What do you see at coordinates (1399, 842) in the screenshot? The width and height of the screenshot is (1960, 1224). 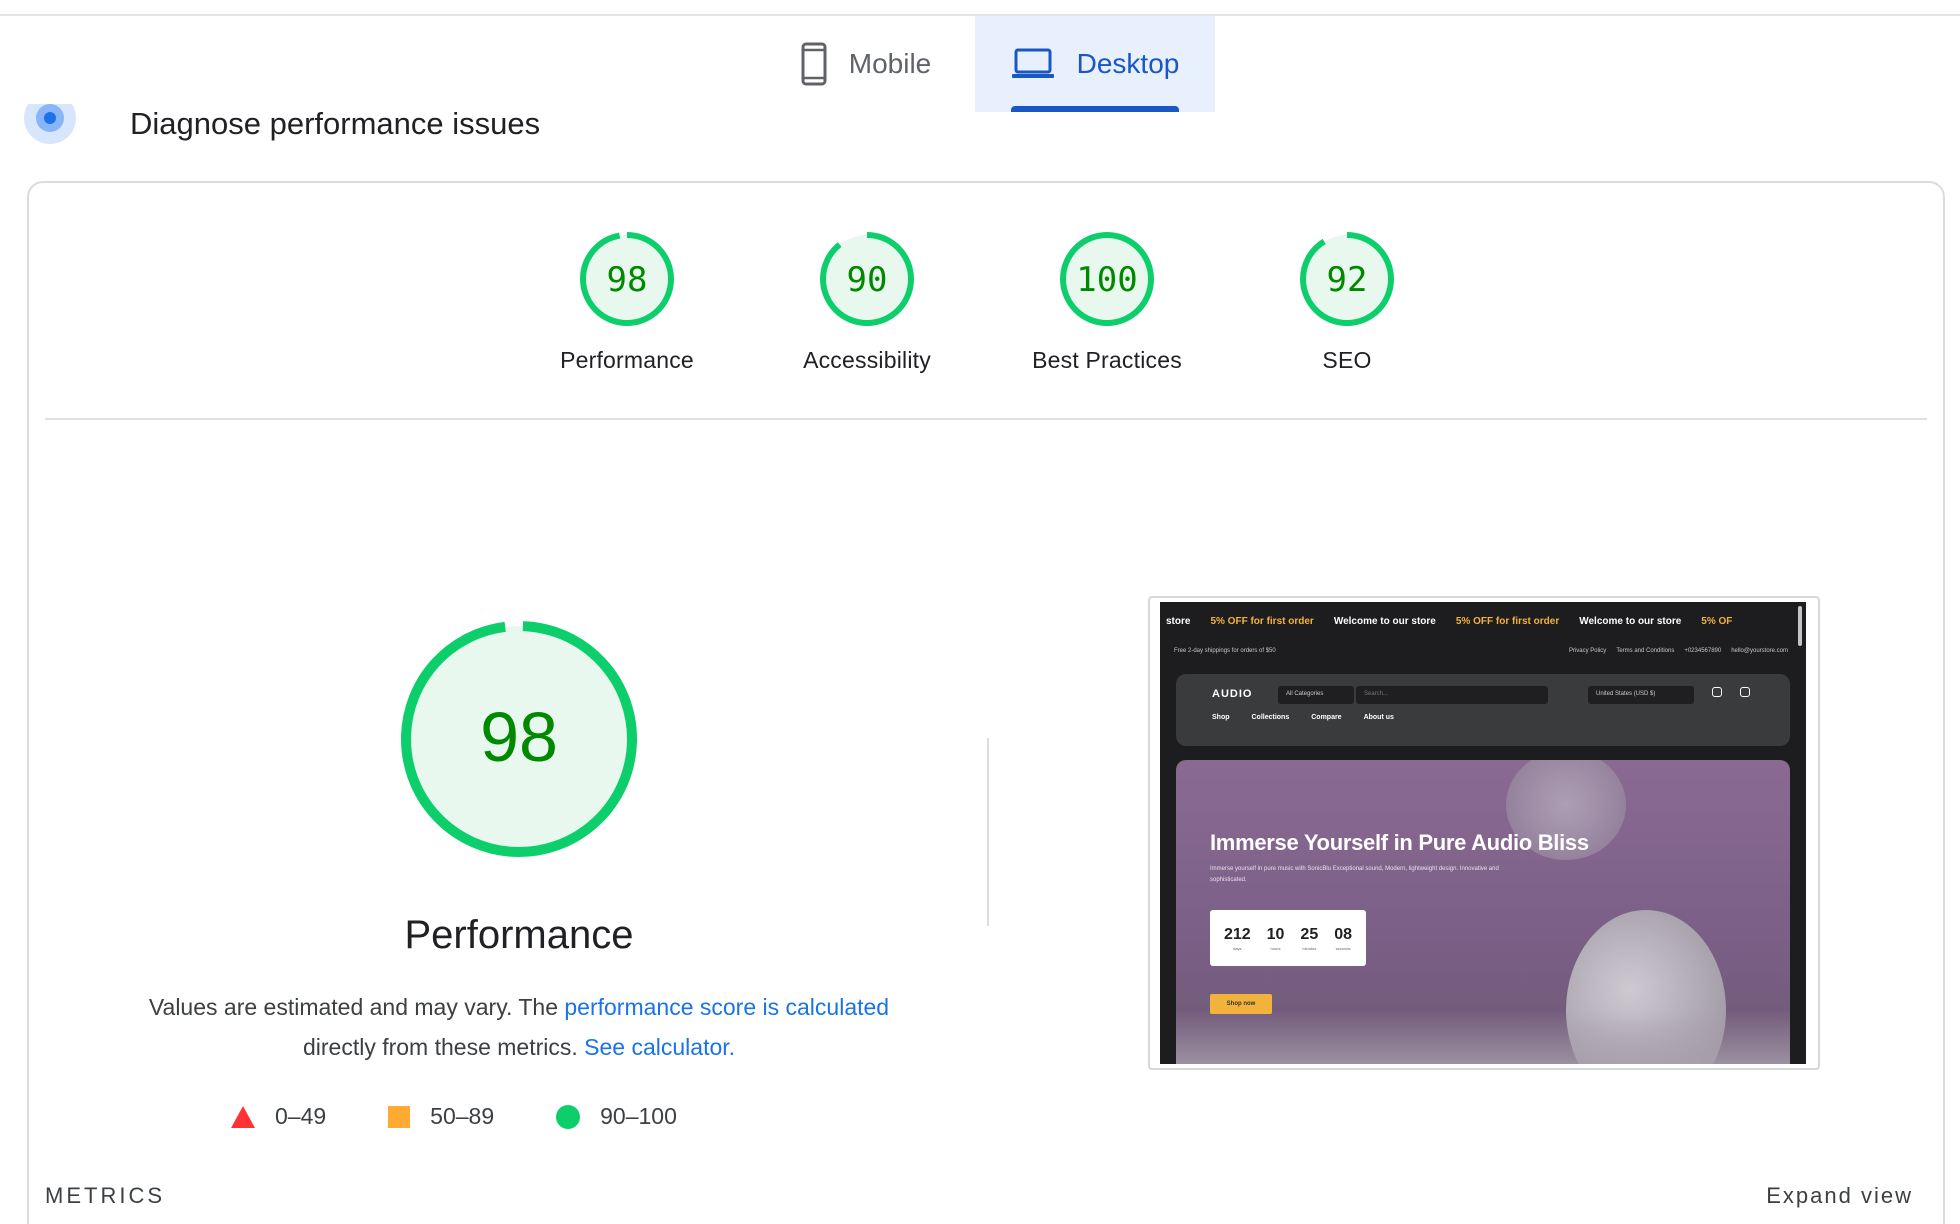 I see `preview-hero-title: Immerse Yourself in Pure Audio Bliss` at bounding box center [1399, 842].